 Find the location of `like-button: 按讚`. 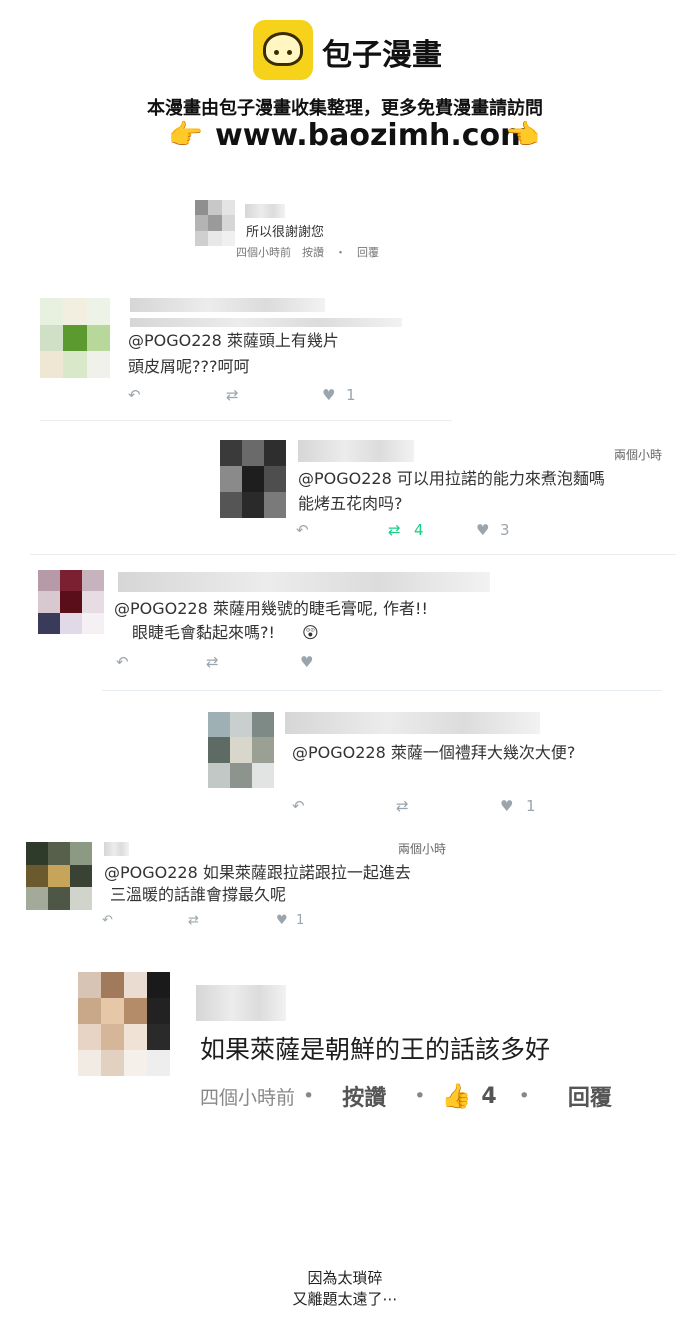

like-button: 按讚 is located at coordinates (364, 1096).